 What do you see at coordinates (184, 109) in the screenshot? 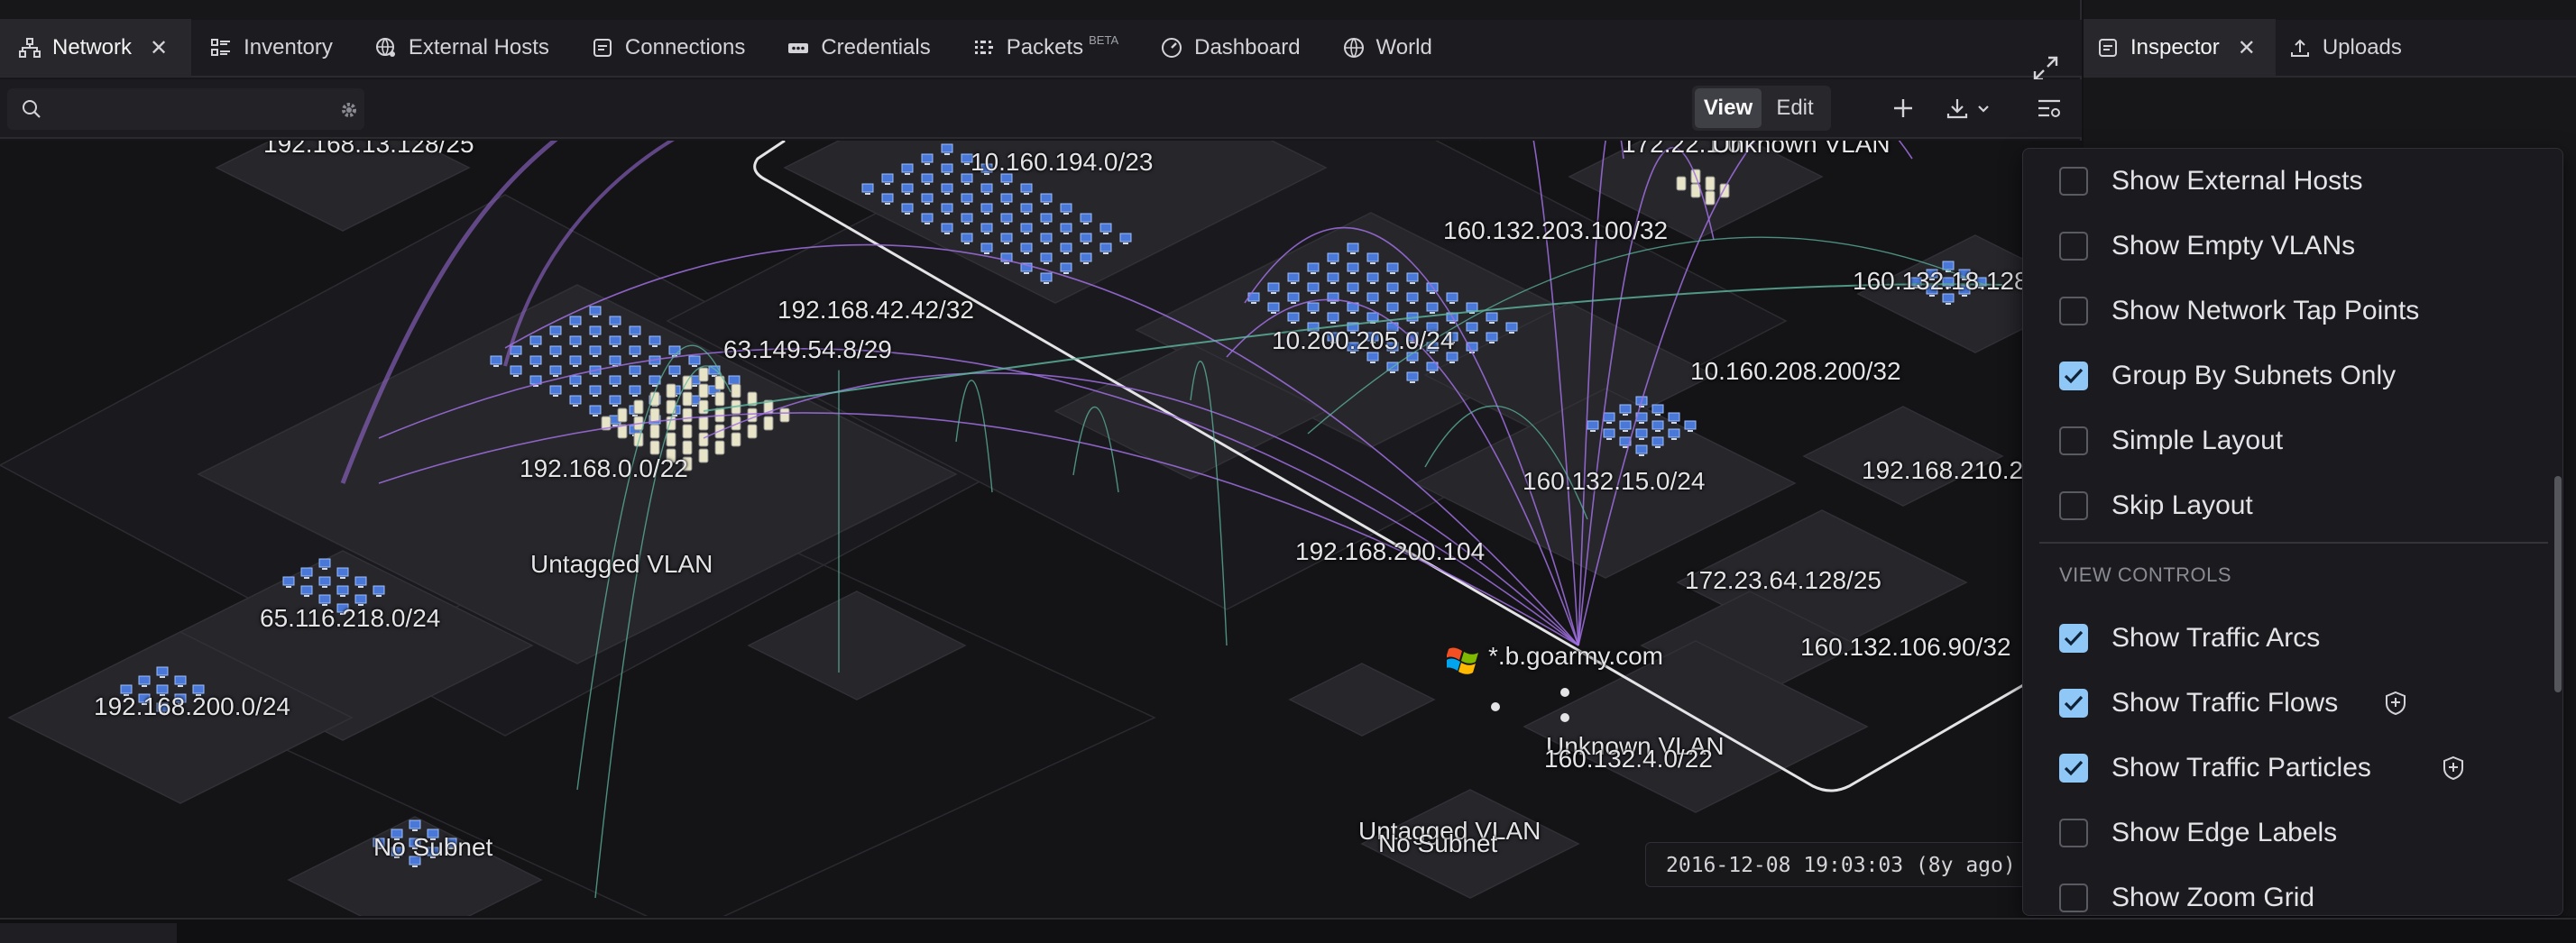
I see `search-input` at bounding box center [184, 109].